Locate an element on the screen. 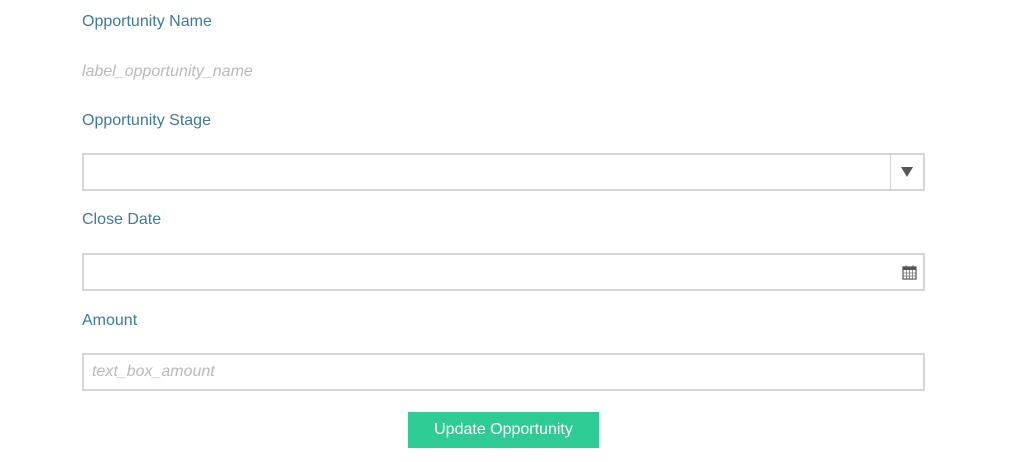  update-opportunity-button: Update Opportunity is located at coordinates (503, 430).